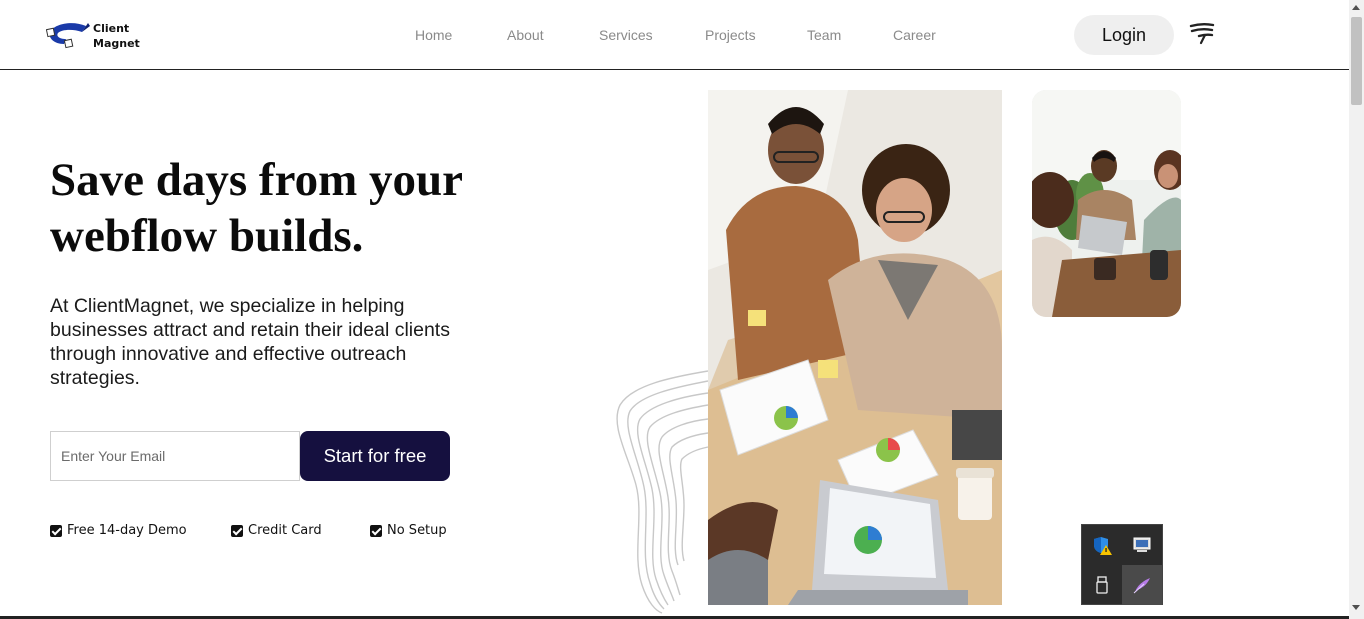 This screenshot has width=1364, height=619. What do you see at coordinates (1102, 545) in the screenshot?
I see `windows-security-warning-icon` at bounding box center [1102, 545].